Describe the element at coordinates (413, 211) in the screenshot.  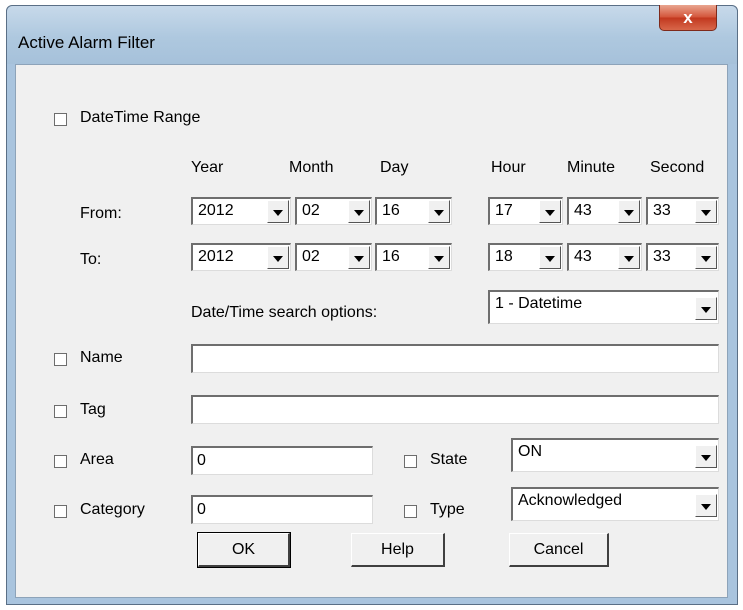
I see `from-day-select: 16` at that location.